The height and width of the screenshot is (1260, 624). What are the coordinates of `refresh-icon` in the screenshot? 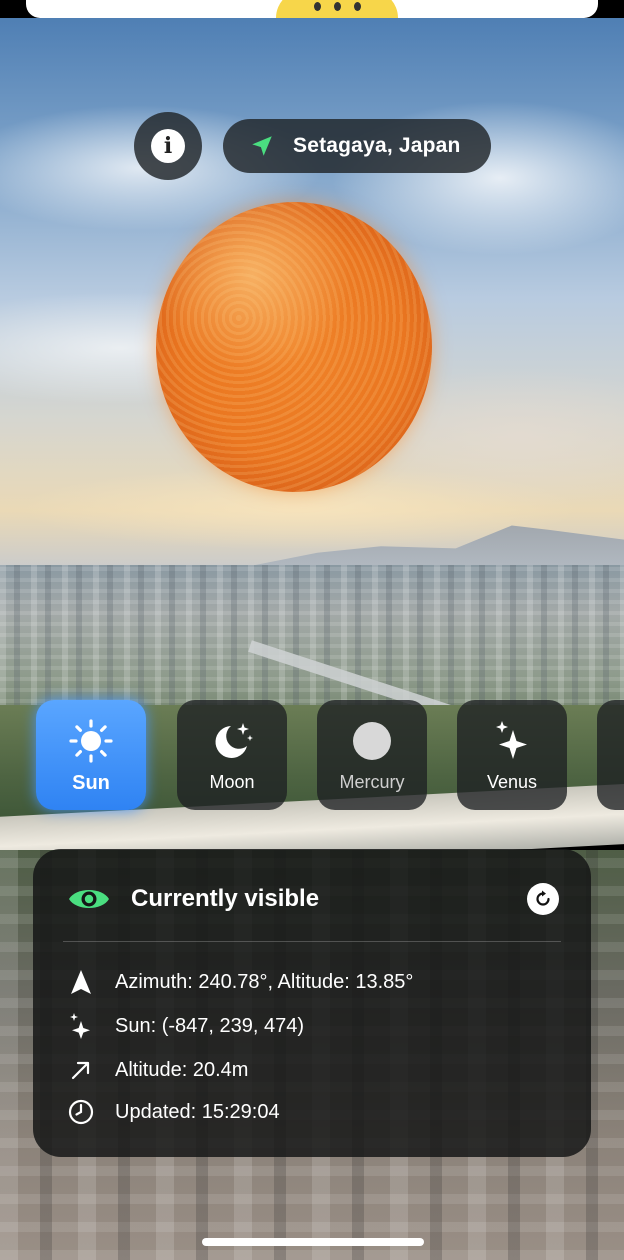 It's located at (543, 898).